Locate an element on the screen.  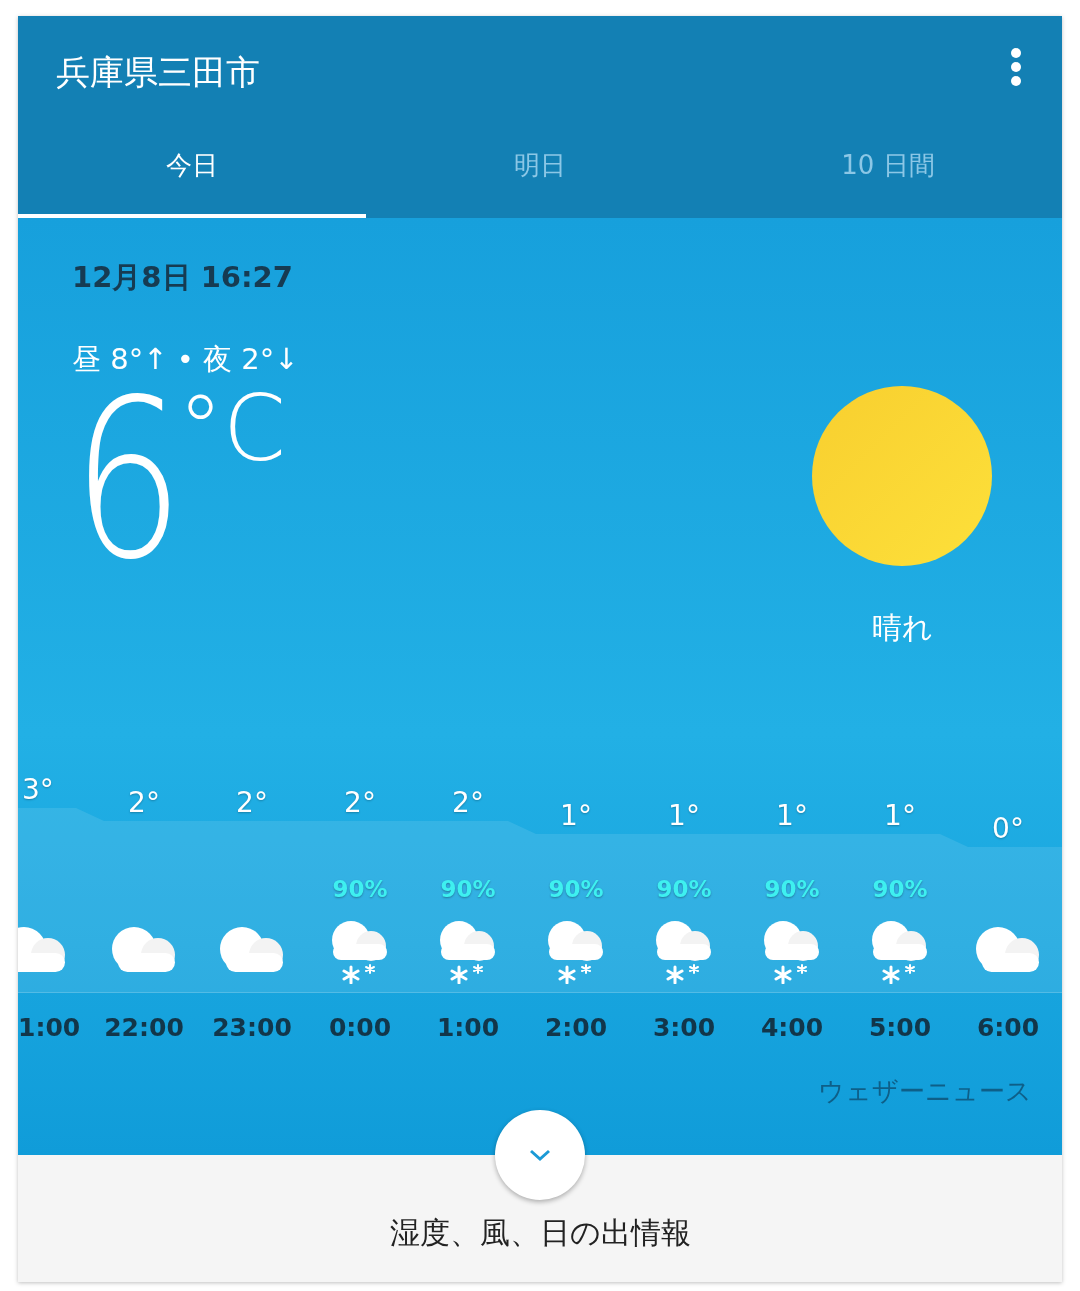
expand-button is located at coordinates (540, 1155).